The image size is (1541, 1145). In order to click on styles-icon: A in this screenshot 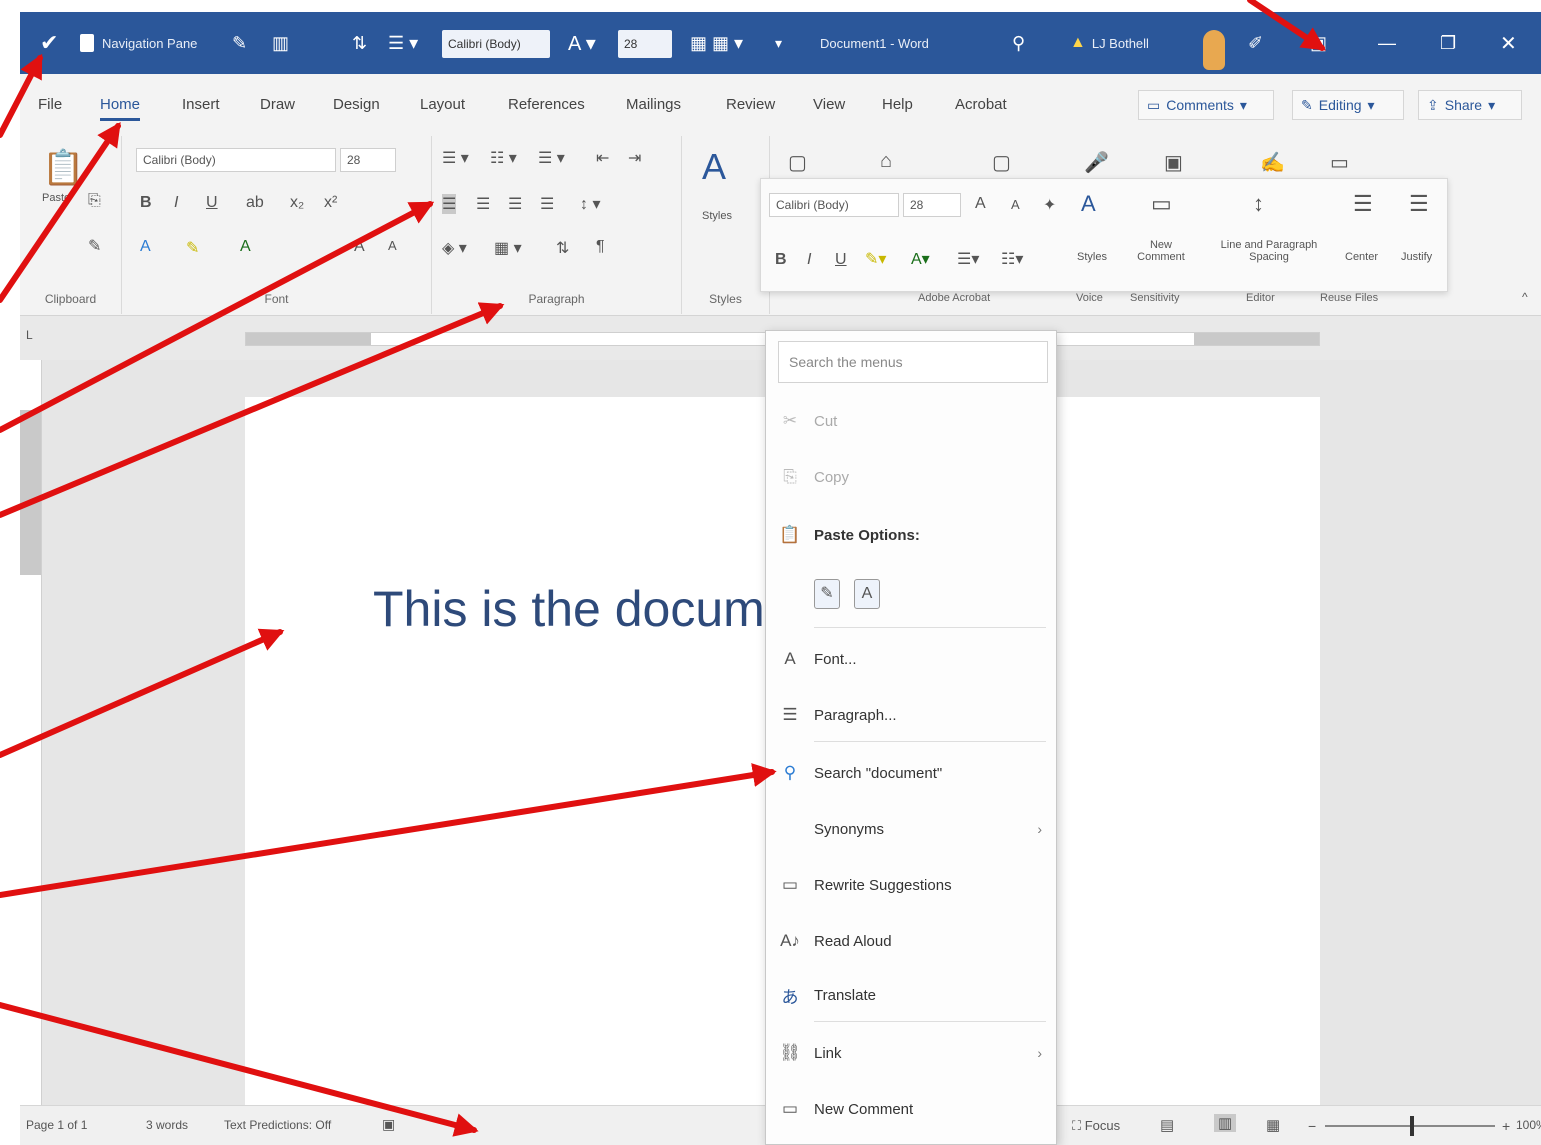, I will do `click(714, 167)`.